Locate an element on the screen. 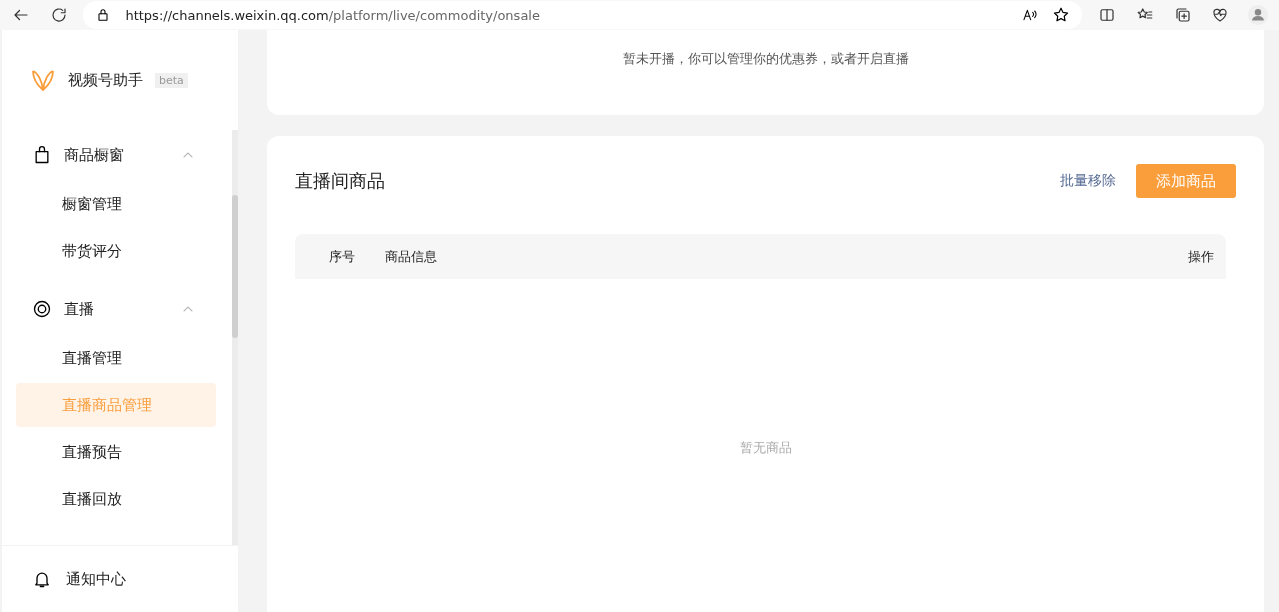  section-title: 直播间商品 is located at coordinates (340, 181).